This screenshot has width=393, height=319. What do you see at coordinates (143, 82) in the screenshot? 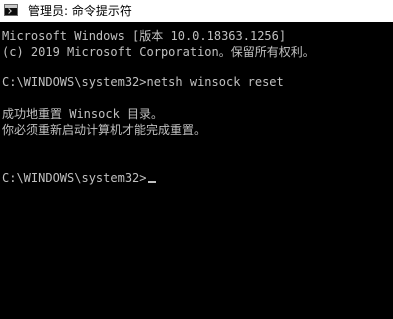
I see `console-line-command: C:\WINDOWS\system32>netsh winsock reset` at bounding box center [143, 82].